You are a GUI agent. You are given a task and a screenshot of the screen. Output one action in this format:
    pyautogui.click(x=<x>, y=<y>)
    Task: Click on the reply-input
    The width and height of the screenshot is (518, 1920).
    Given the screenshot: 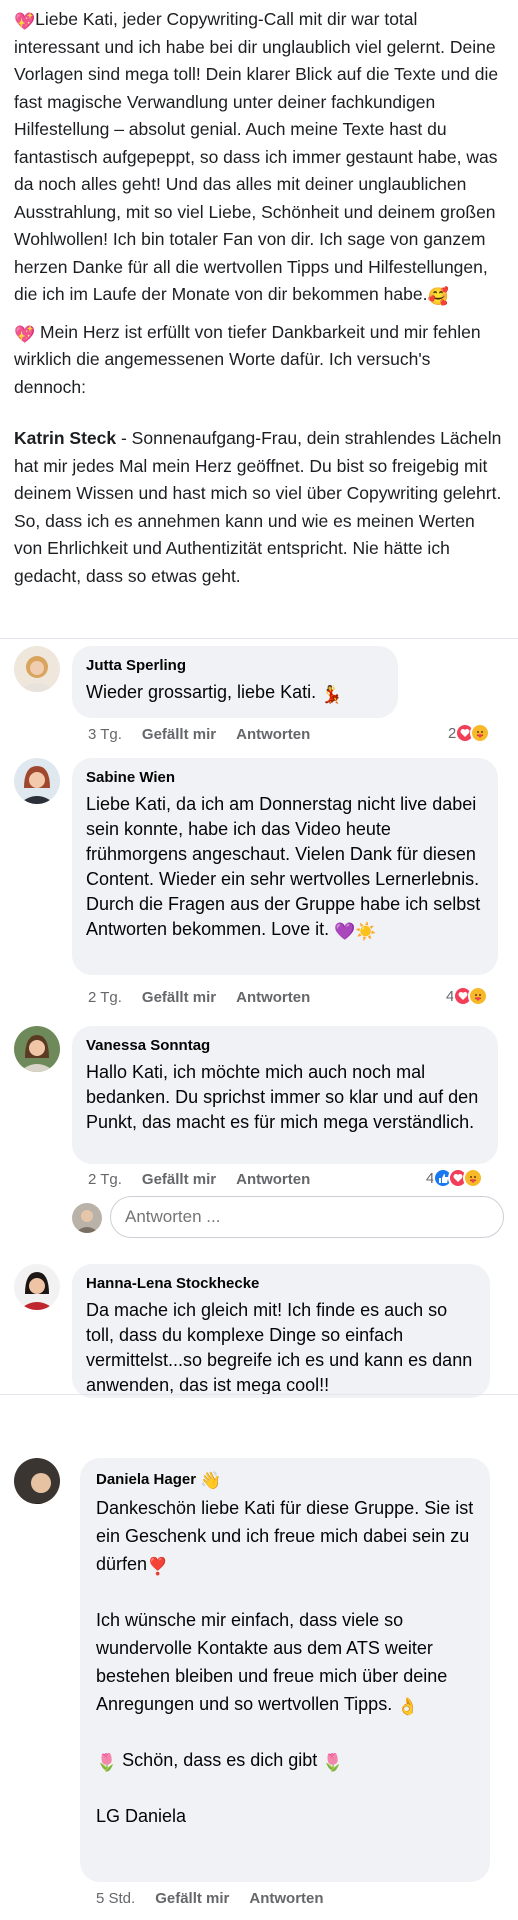 What is the action you would take?
    pyautogui.click(x=307, y=1217)
    